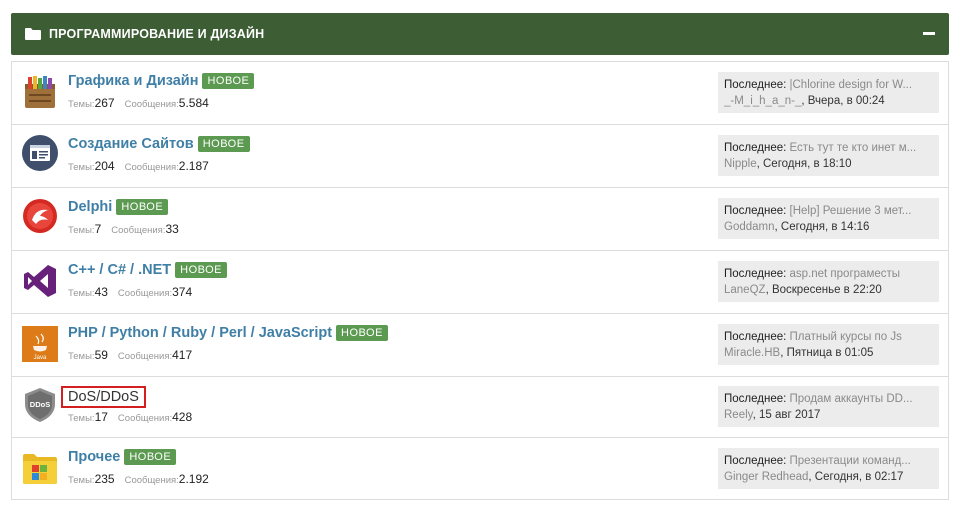 The height and width of the screenshot is (512, 958). I want to click on svg-text: DDoS, so click(40, 404).